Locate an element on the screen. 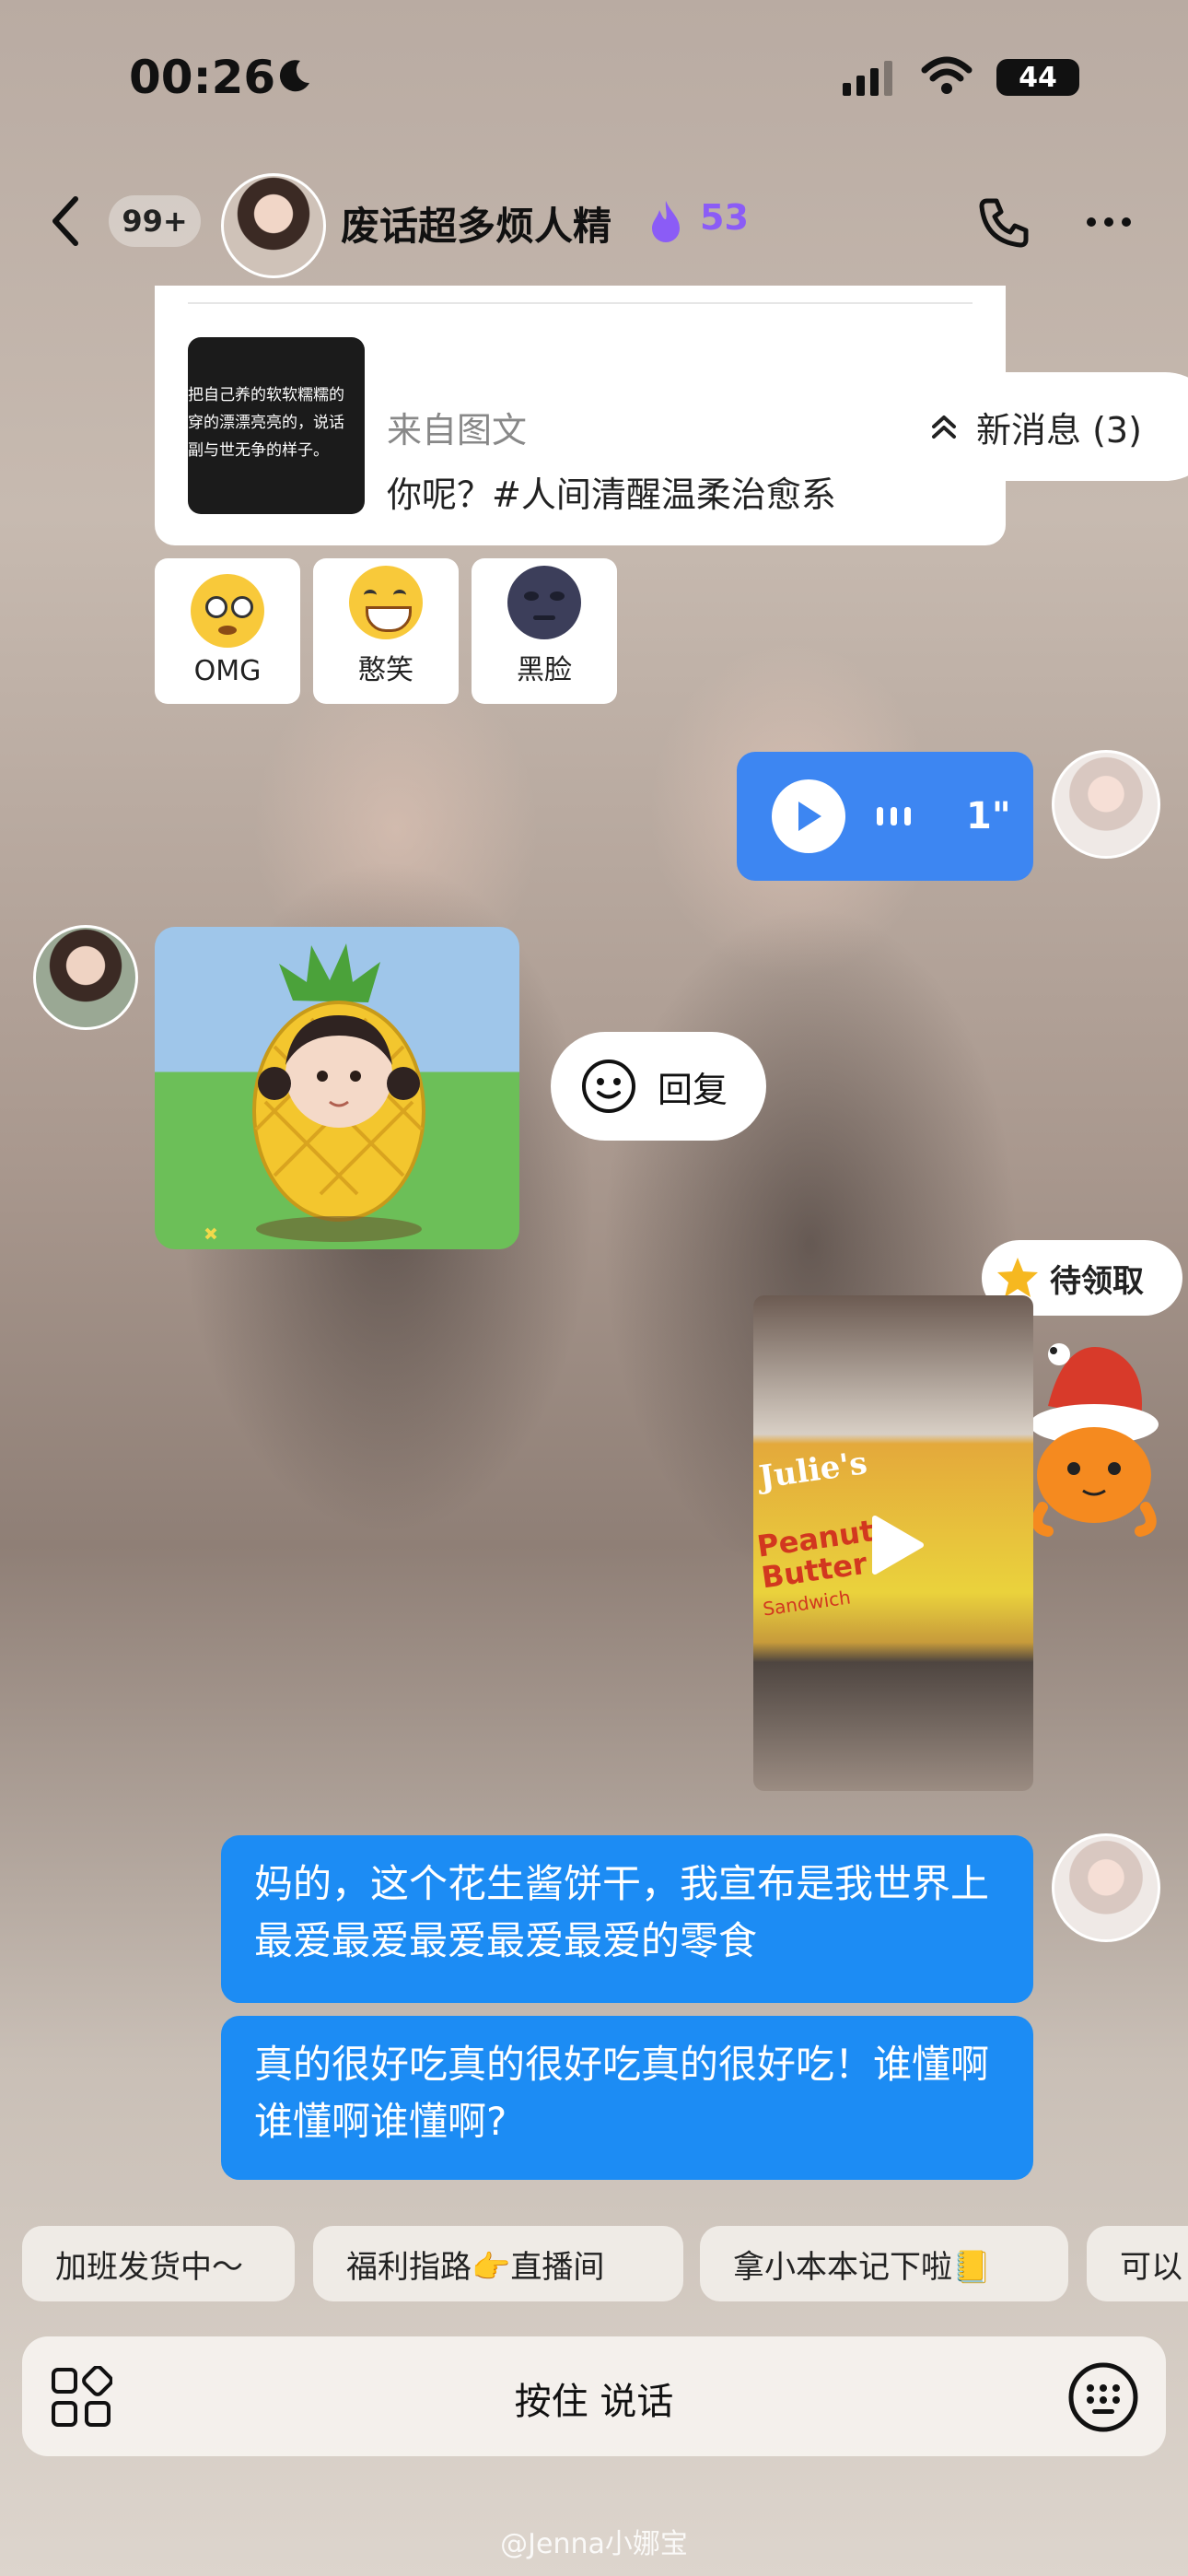 This screenshot has width=1188, height=2576. hold-to-talk-button: 按住 说话 is located at coordinates (594, 2398).